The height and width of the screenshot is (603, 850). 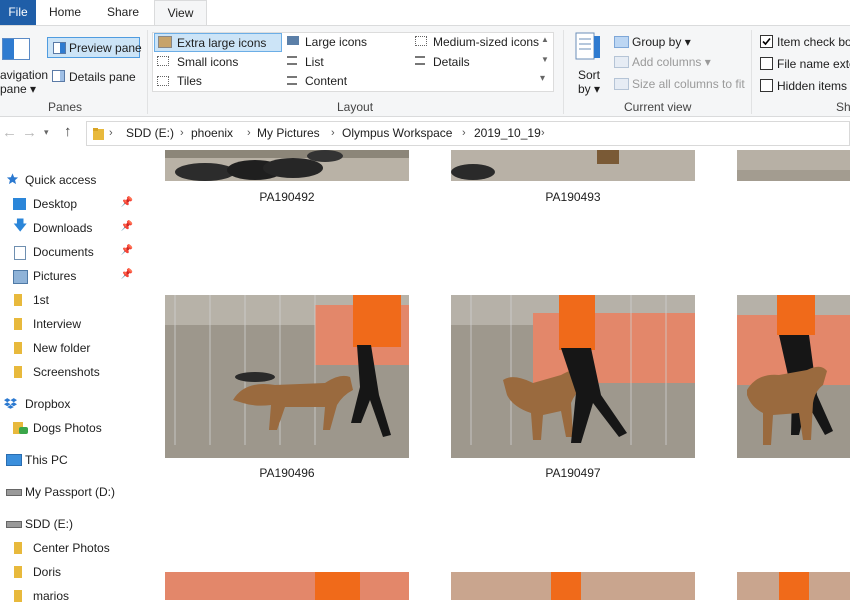 I want to click on sort-label-2: by ▾, so click(x=589, y=89).